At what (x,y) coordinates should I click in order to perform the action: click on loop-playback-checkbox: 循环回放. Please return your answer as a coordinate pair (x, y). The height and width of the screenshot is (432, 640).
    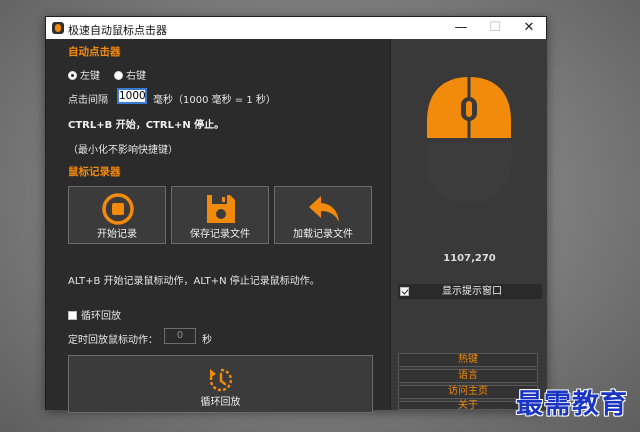
    Looking at the image, I should click on (94, 314).